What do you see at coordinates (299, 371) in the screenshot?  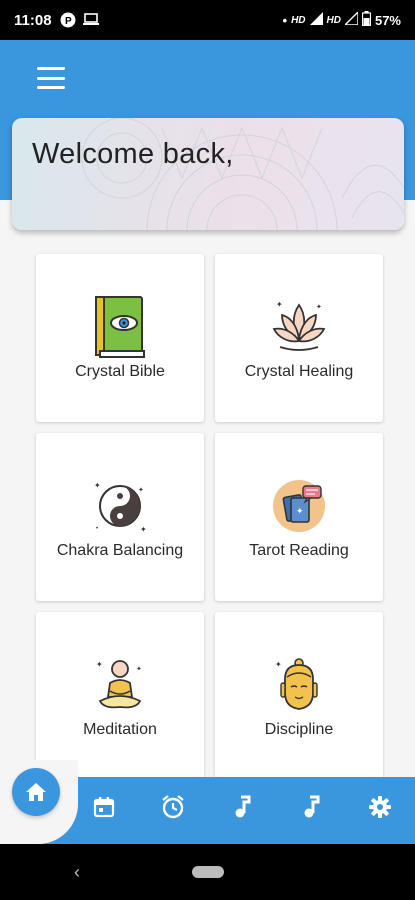 I see `tile-label: Crystal Healing` at bounding box center [299, 371].